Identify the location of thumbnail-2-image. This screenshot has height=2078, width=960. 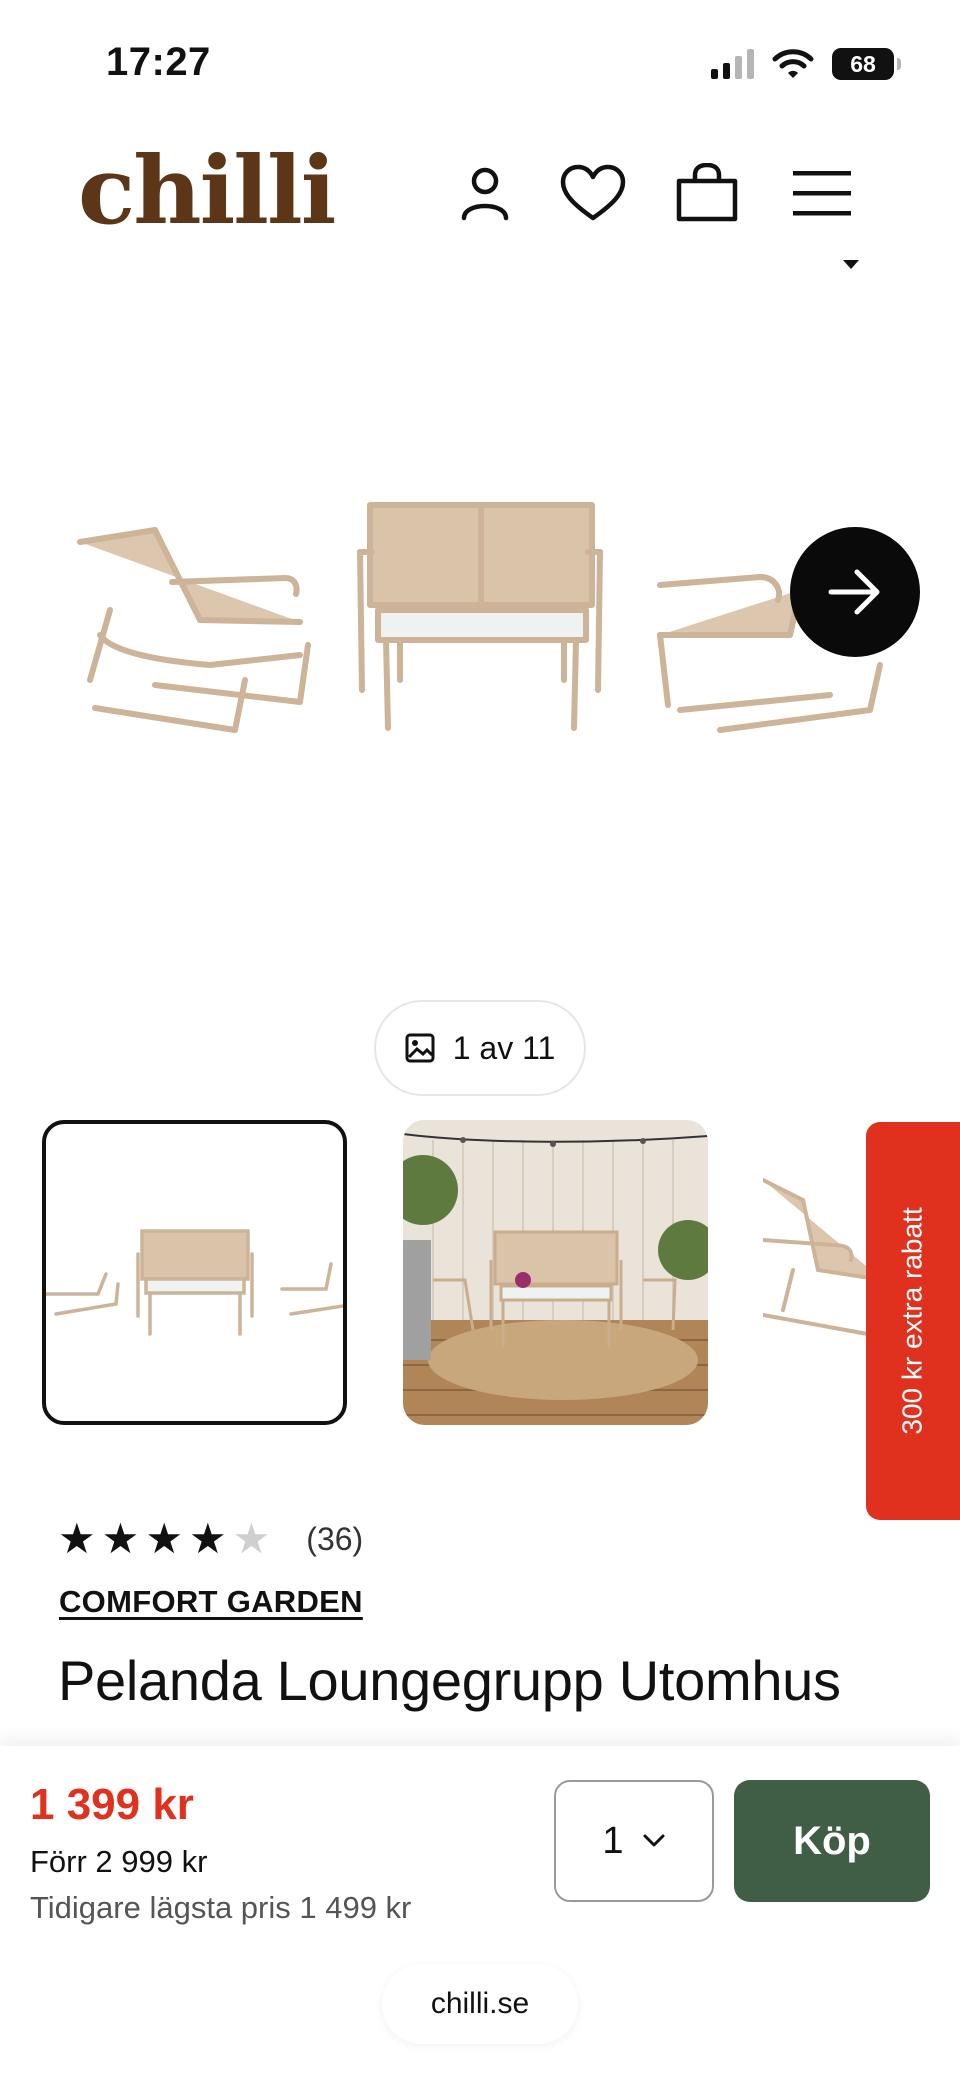
(555, 1272).